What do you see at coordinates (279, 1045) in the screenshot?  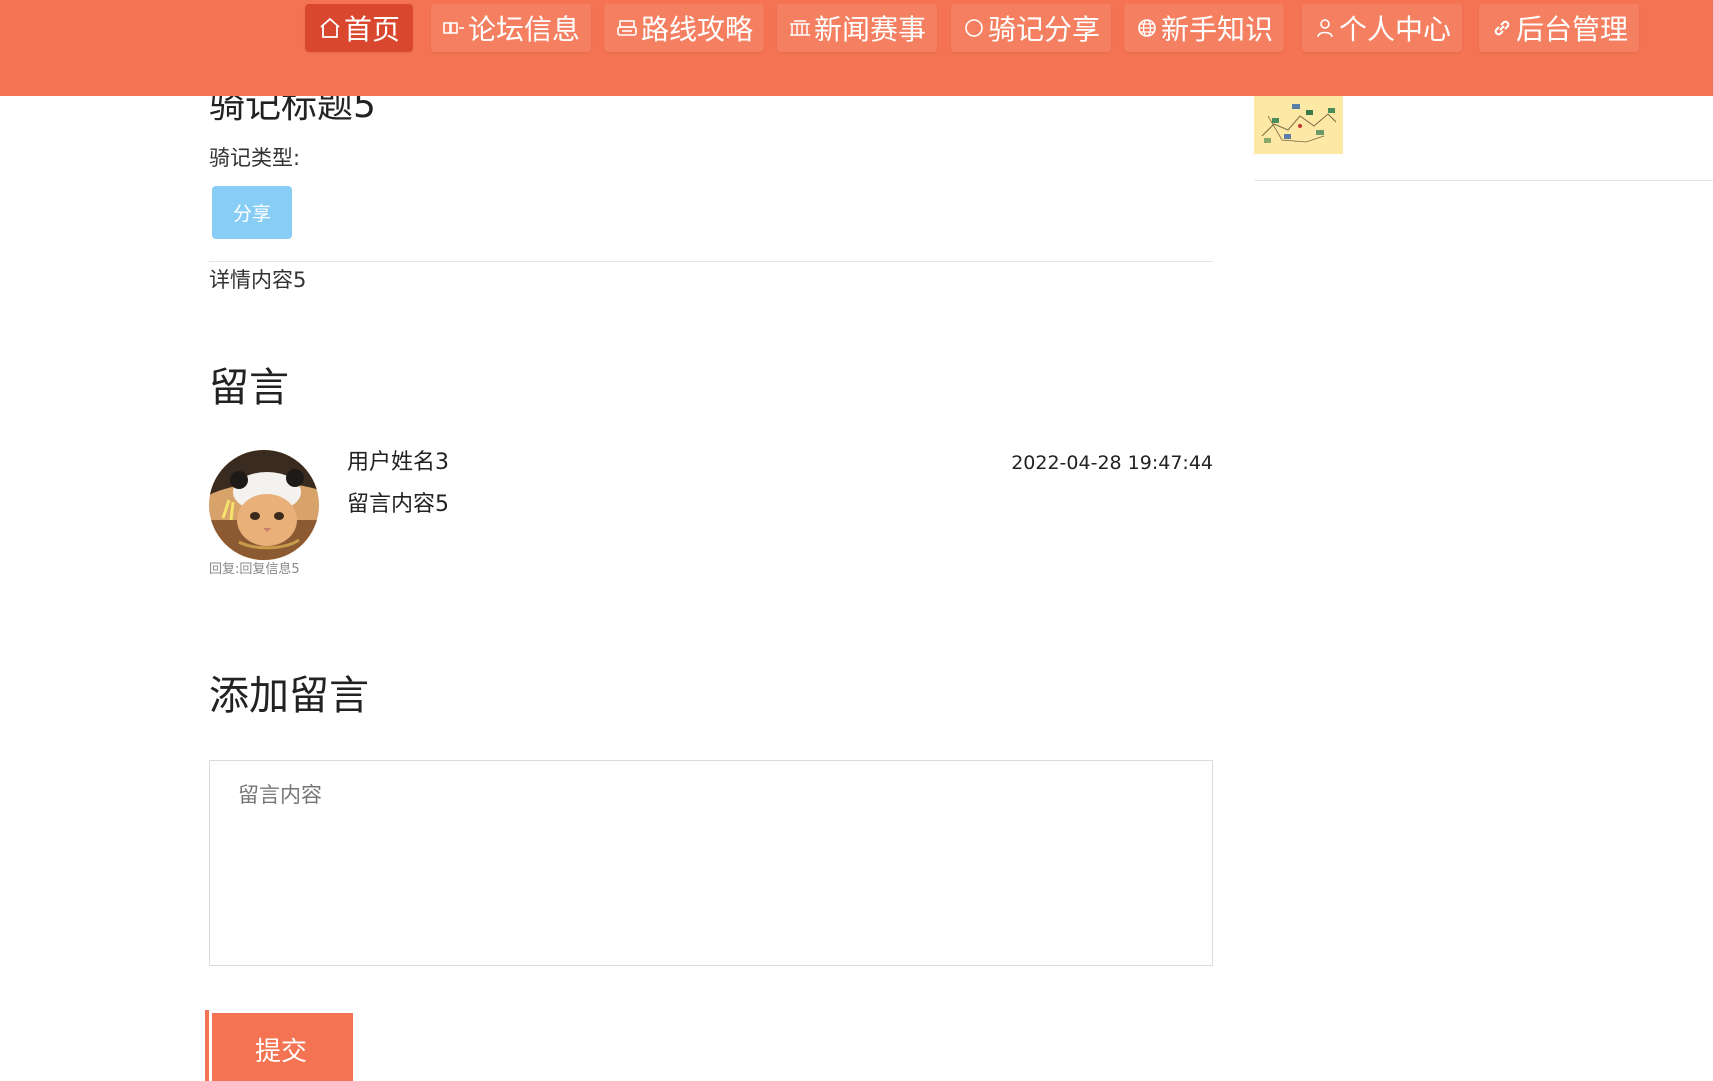 I see `submit-button: 提交` at bounding box center [279, 1045].